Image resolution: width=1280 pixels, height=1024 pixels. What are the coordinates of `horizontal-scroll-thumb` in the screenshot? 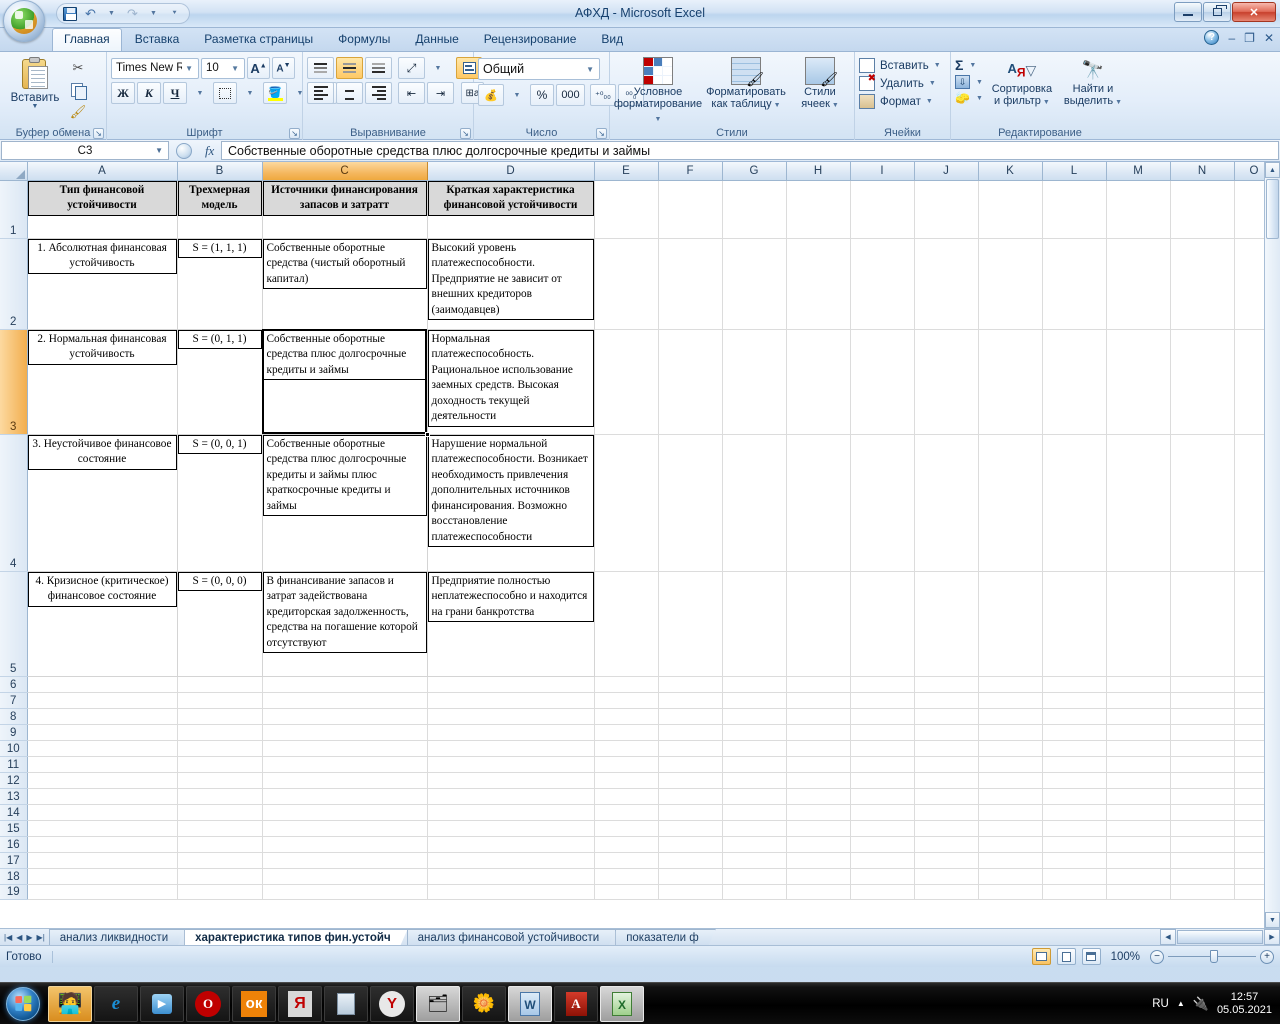 It's located at (1220, 937).